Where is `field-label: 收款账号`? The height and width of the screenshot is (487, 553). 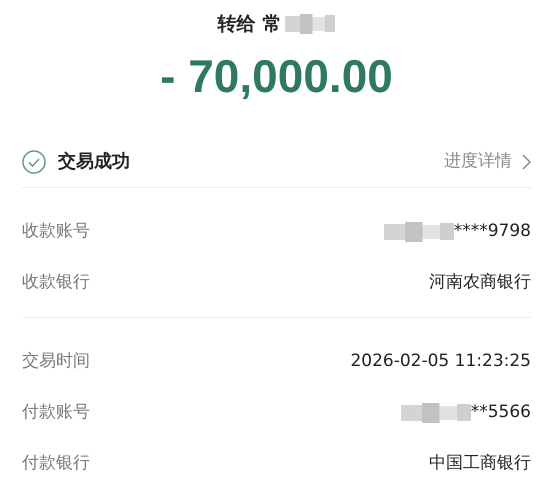 field-label: 收款账号 is located at coordinates (56, 232).